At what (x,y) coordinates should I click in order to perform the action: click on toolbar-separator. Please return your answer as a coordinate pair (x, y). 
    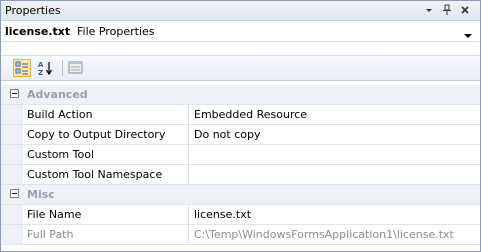
    Looking at the image, I should click on (62, 68).